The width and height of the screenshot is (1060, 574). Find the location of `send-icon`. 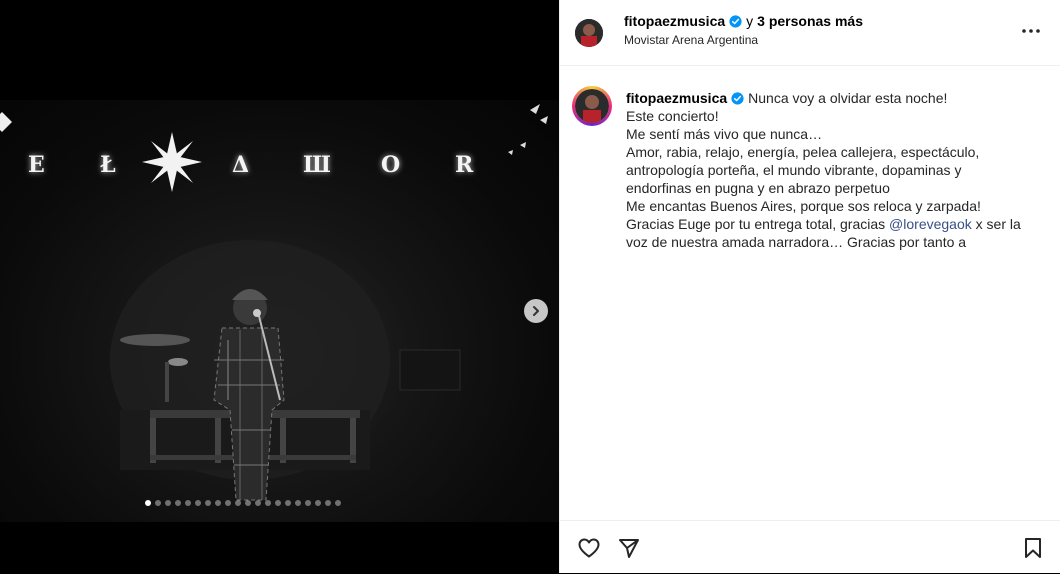

send-icon is located at coordinates (629, 548).